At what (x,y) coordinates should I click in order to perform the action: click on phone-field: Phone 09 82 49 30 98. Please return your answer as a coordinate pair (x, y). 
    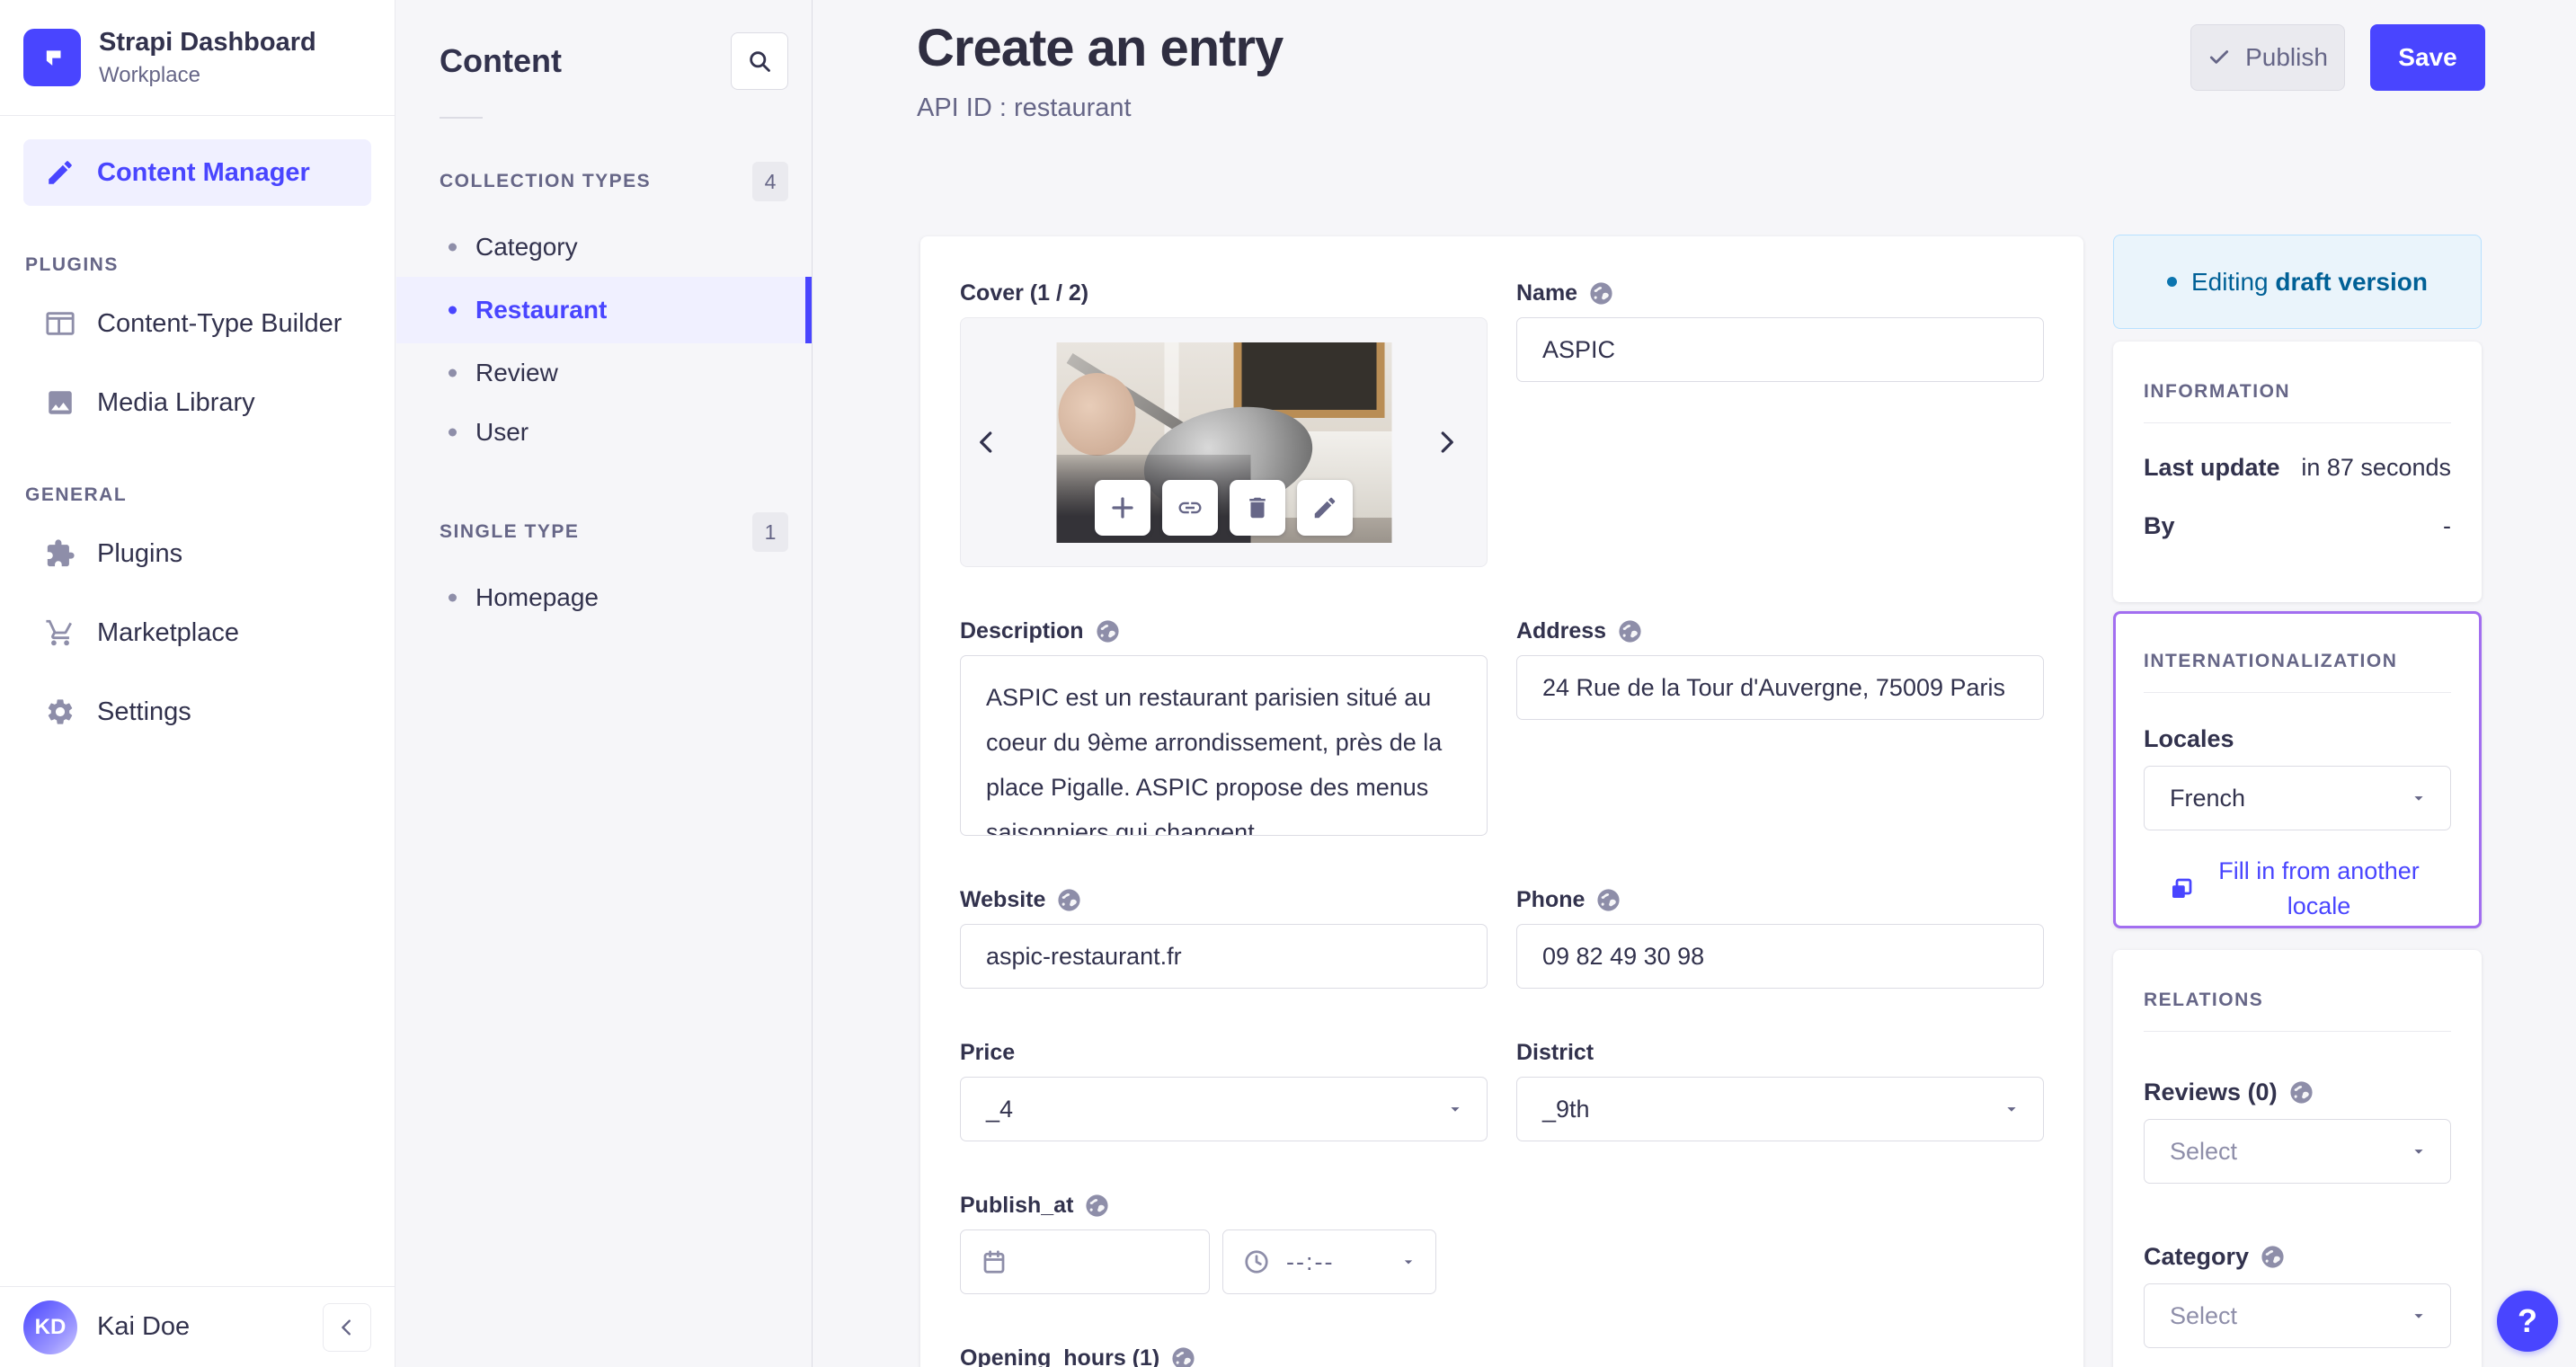
    Looking at the image, I should click on (1780, 938).